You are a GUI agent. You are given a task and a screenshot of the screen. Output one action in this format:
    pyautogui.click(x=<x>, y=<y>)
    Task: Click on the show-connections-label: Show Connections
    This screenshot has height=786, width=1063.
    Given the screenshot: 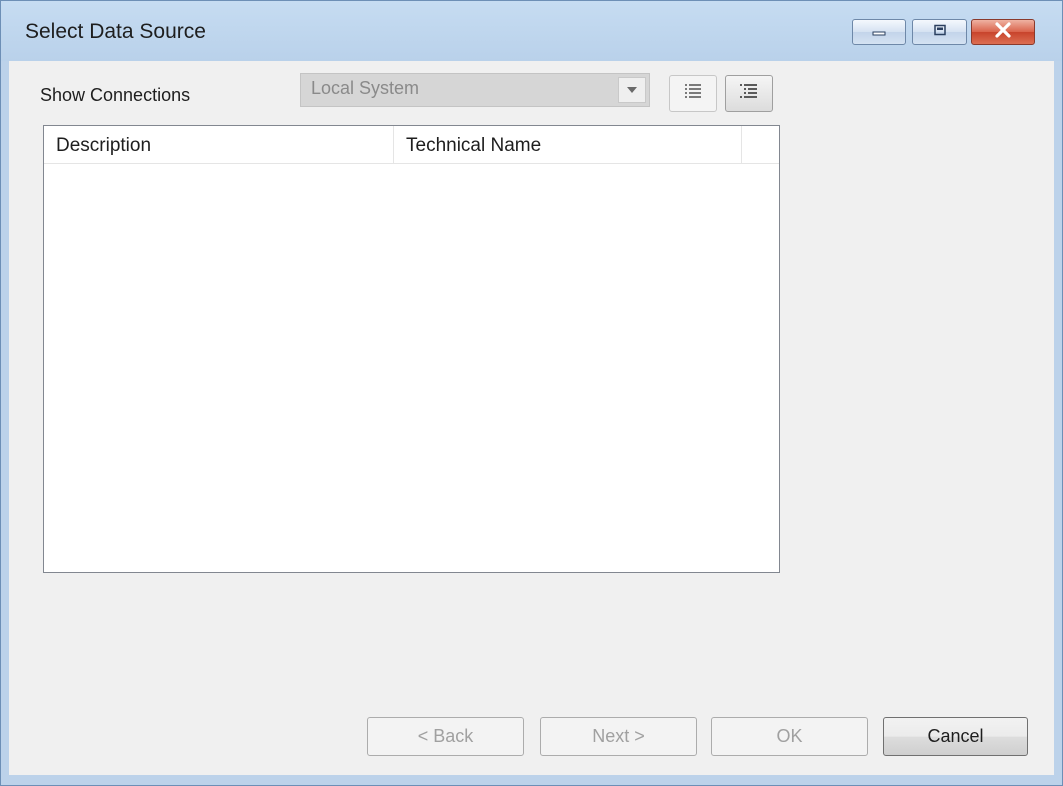 What is the action you would take?
    pyautogui.click(x=115, y=95)
    